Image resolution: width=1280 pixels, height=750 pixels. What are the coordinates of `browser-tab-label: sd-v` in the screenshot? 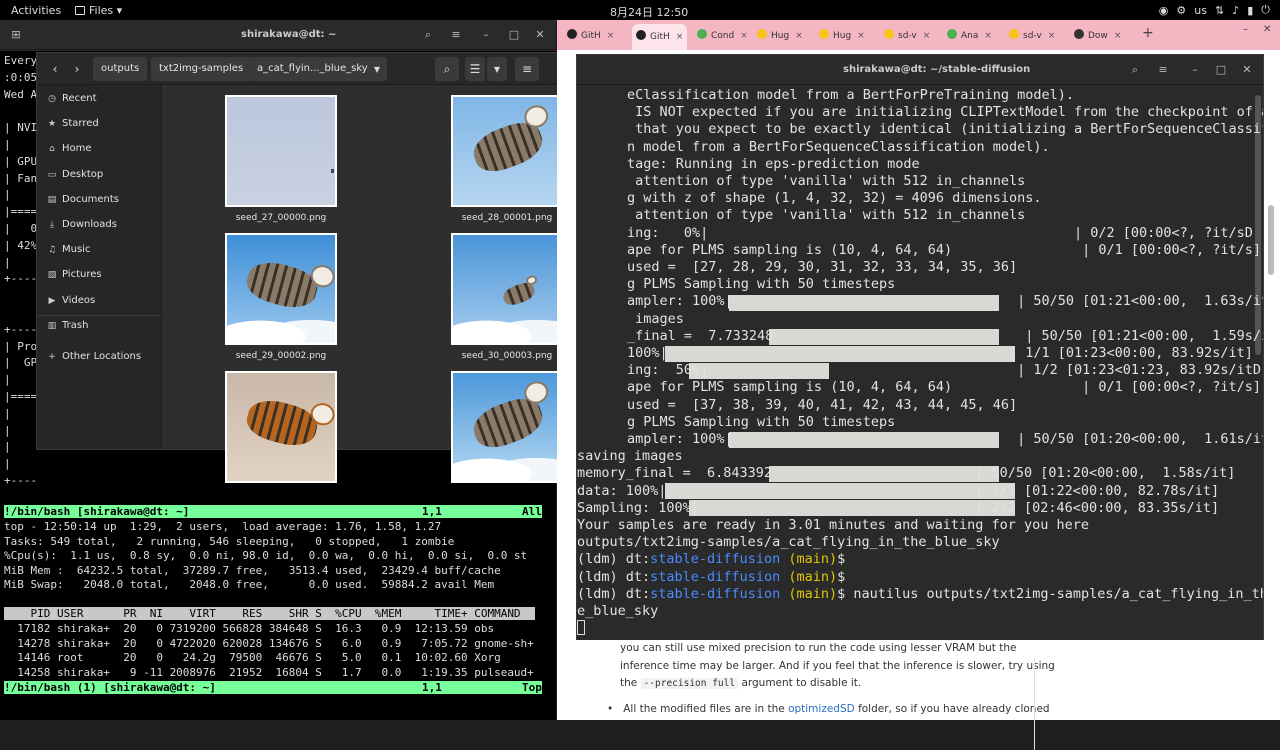 It's located at (907, 36).